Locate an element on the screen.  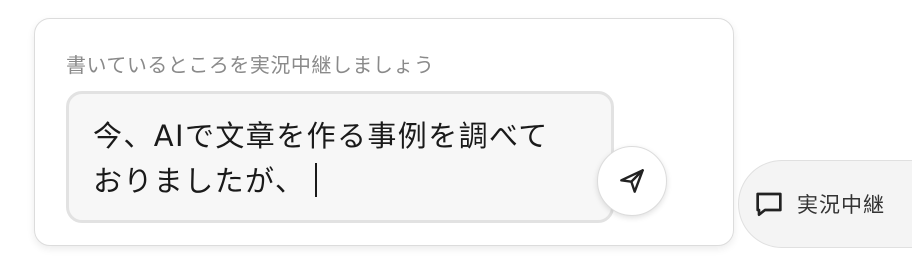
send-icon is located at coordinates (632, 181).